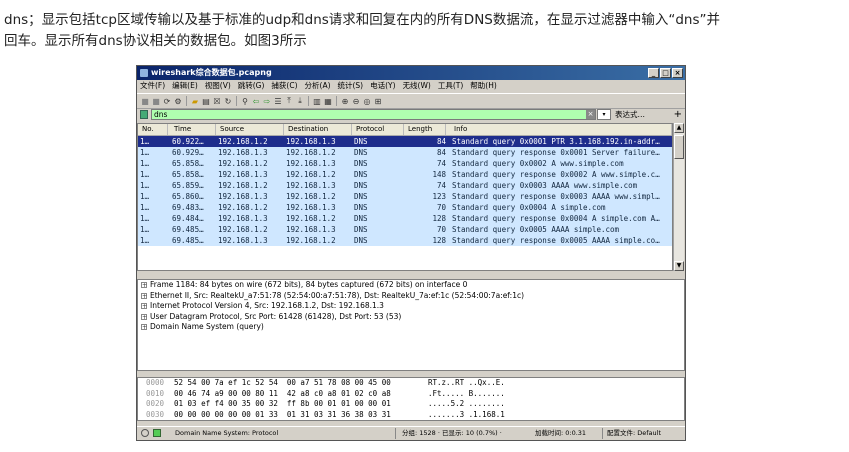 This screenshot has height=452, width=849. I want to click on go-to-packet-icon: ☰, so click(278, 101).